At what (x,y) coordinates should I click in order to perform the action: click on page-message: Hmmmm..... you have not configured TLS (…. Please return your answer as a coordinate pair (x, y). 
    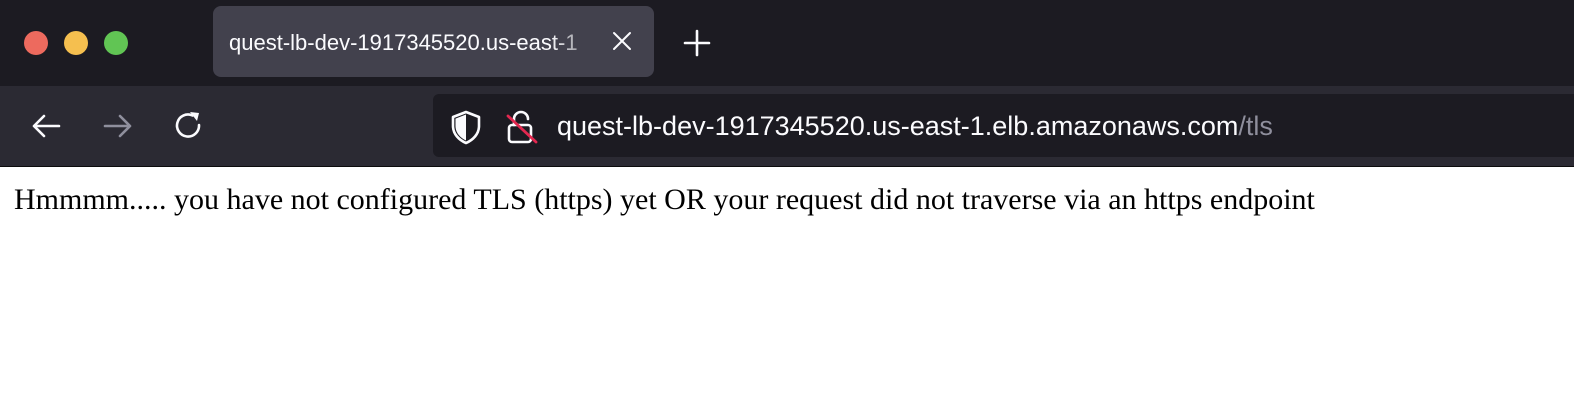
    Looking at the image, I should click on (664, 199).